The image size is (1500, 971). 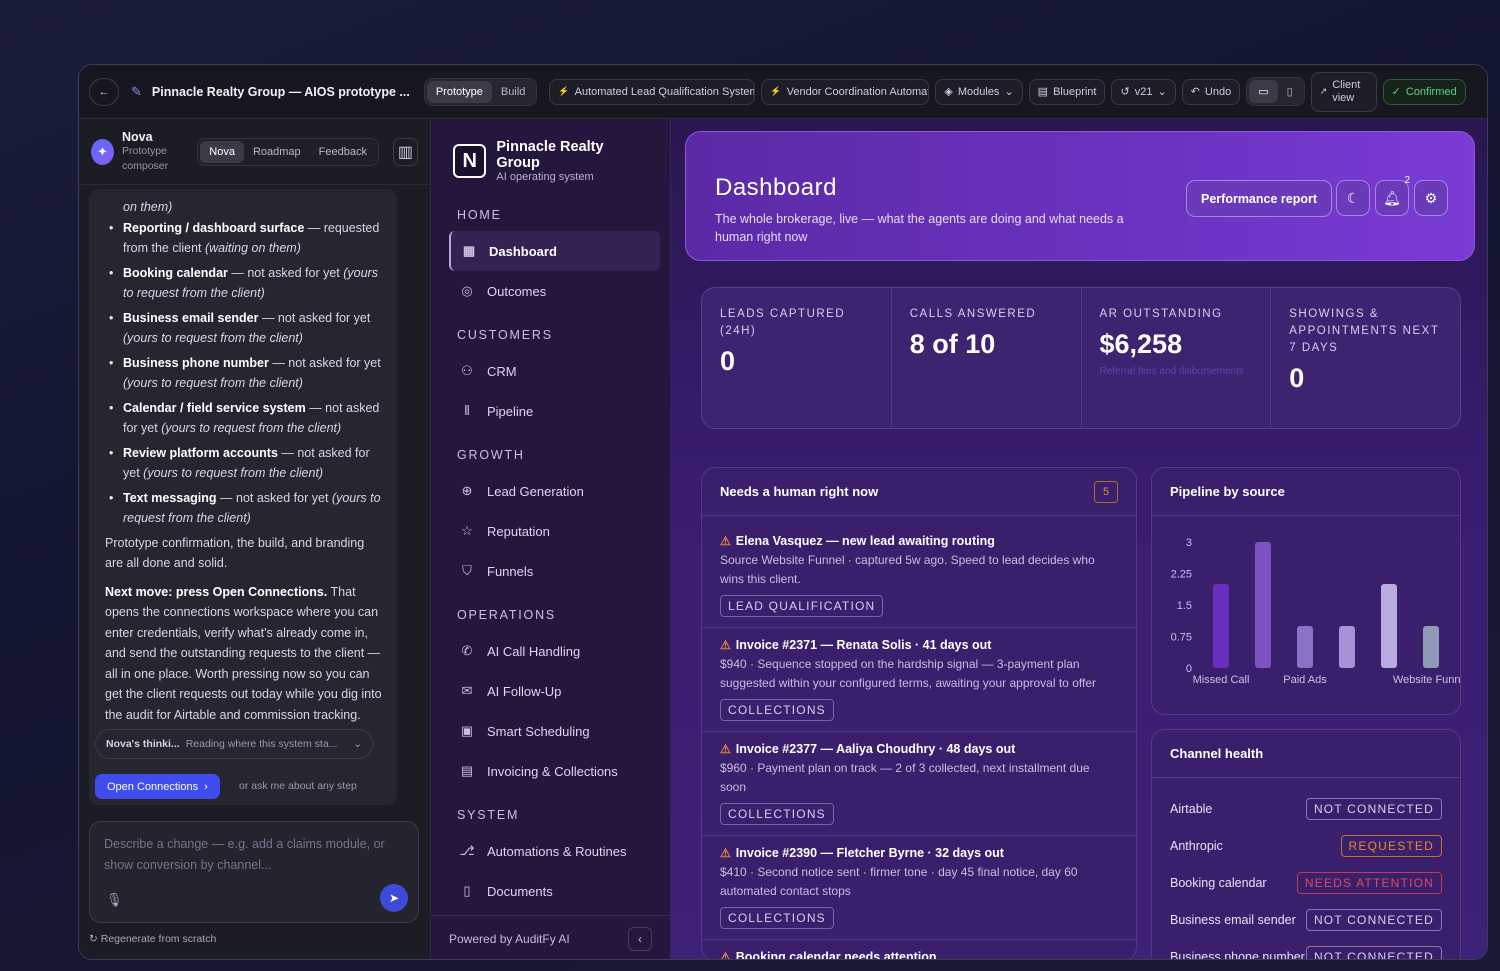 I want to click on item-title: Business phone number, so click(x=196, y=362).